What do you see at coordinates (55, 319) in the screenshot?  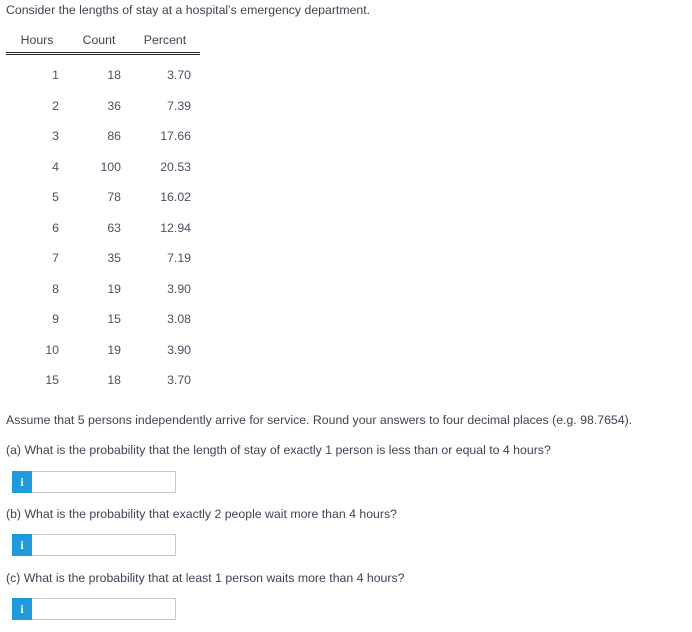 I see `cell-hours: 9` at bounding box center [55, 319].